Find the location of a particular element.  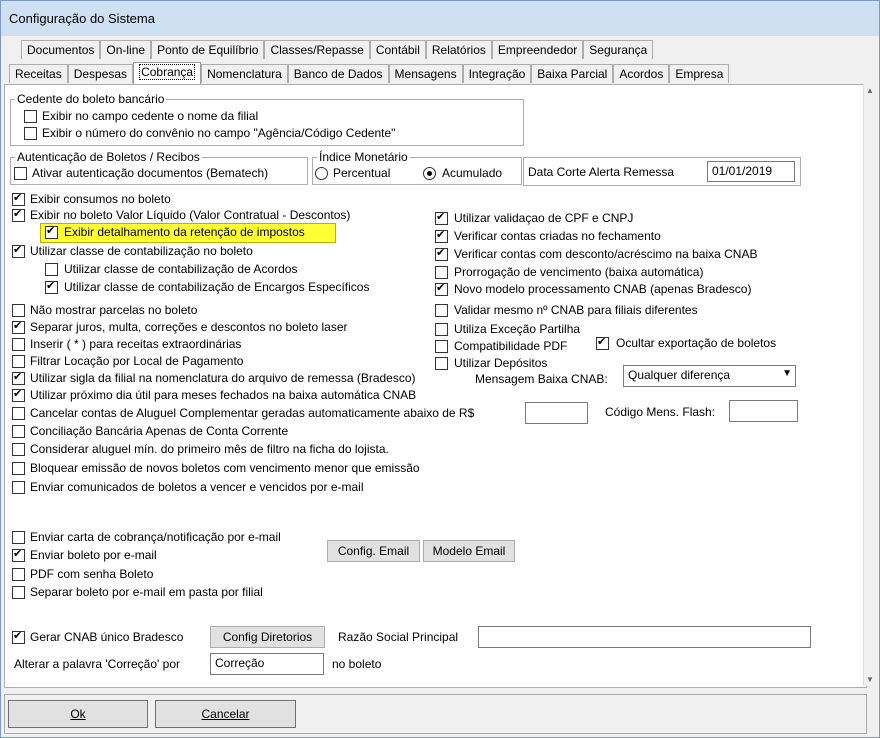

tab-integracao: Integração is located at coordinates (497, 73).